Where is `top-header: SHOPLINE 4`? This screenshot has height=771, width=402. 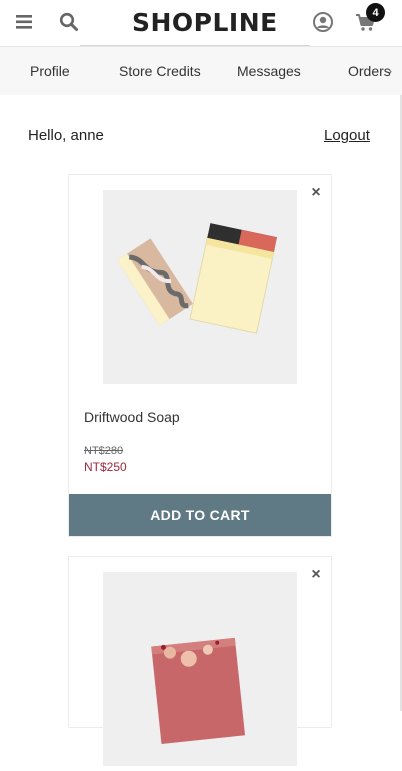
top-header: SHOPLINE 4 is located at coordinates (201, 23).